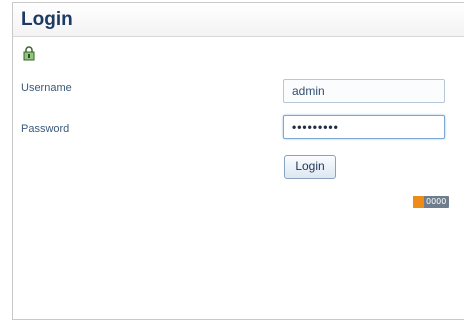 Image resolution: width=466 pixels, height=325 pixels. I want to click on badge-text: 0000, so click(436, 201).